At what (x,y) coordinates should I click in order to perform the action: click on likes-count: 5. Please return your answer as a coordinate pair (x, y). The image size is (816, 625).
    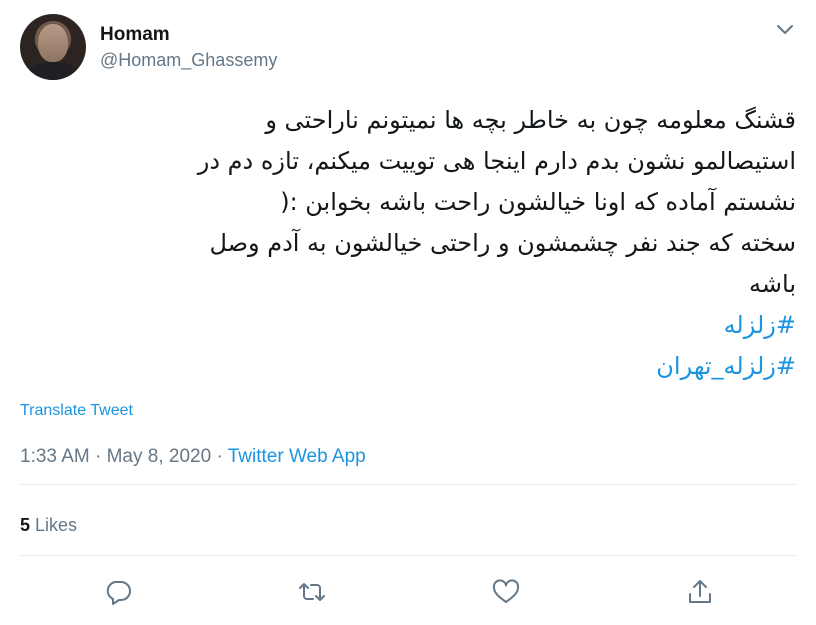
    Looking at the image, I should click on (25, 525).